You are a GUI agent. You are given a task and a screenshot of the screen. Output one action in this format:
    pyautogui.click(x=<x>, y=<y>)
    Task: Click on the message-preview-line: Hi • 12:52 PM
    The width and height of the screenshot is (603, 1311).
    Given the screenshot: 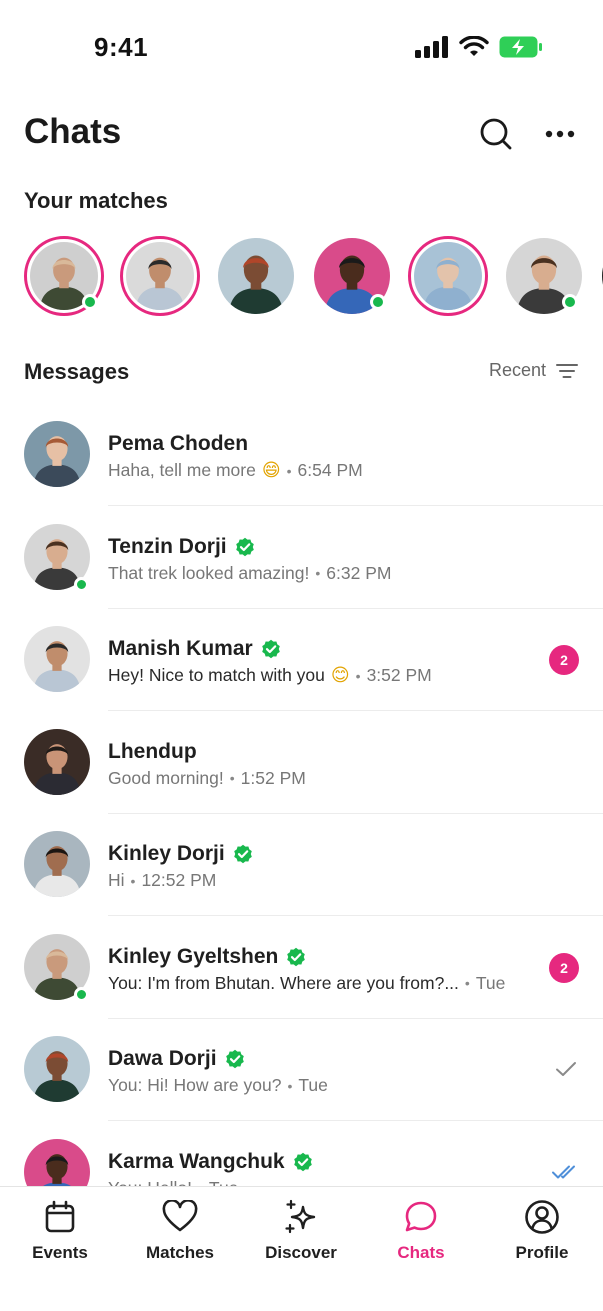 What is the action you would take?
    pyautogui.click(x=162, y=880)
    